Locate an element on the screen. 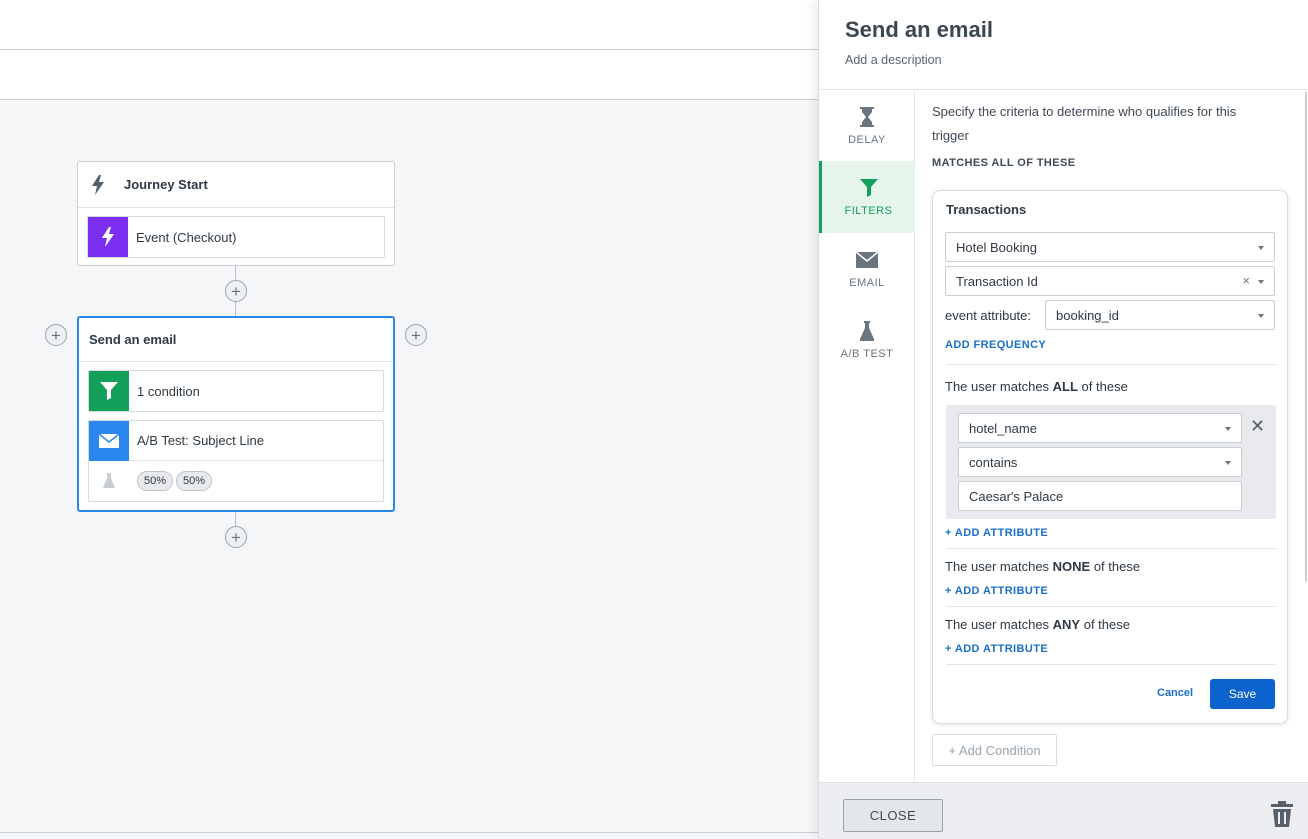 The image size is (1308, 839). journey-start-header: Journey Start is located at coordinates (236, 185).